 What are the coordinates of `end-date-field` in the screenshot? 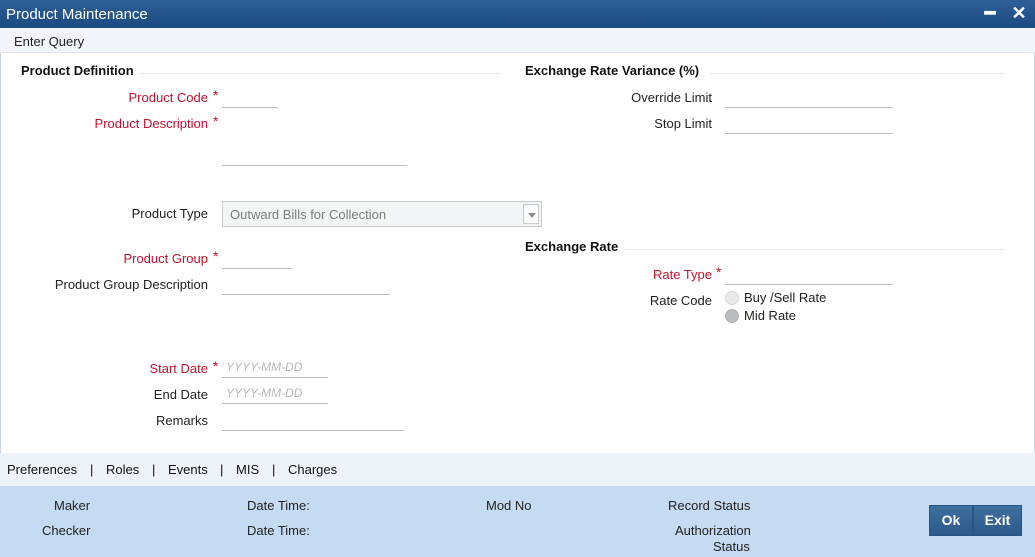 It's located at (275, 393).